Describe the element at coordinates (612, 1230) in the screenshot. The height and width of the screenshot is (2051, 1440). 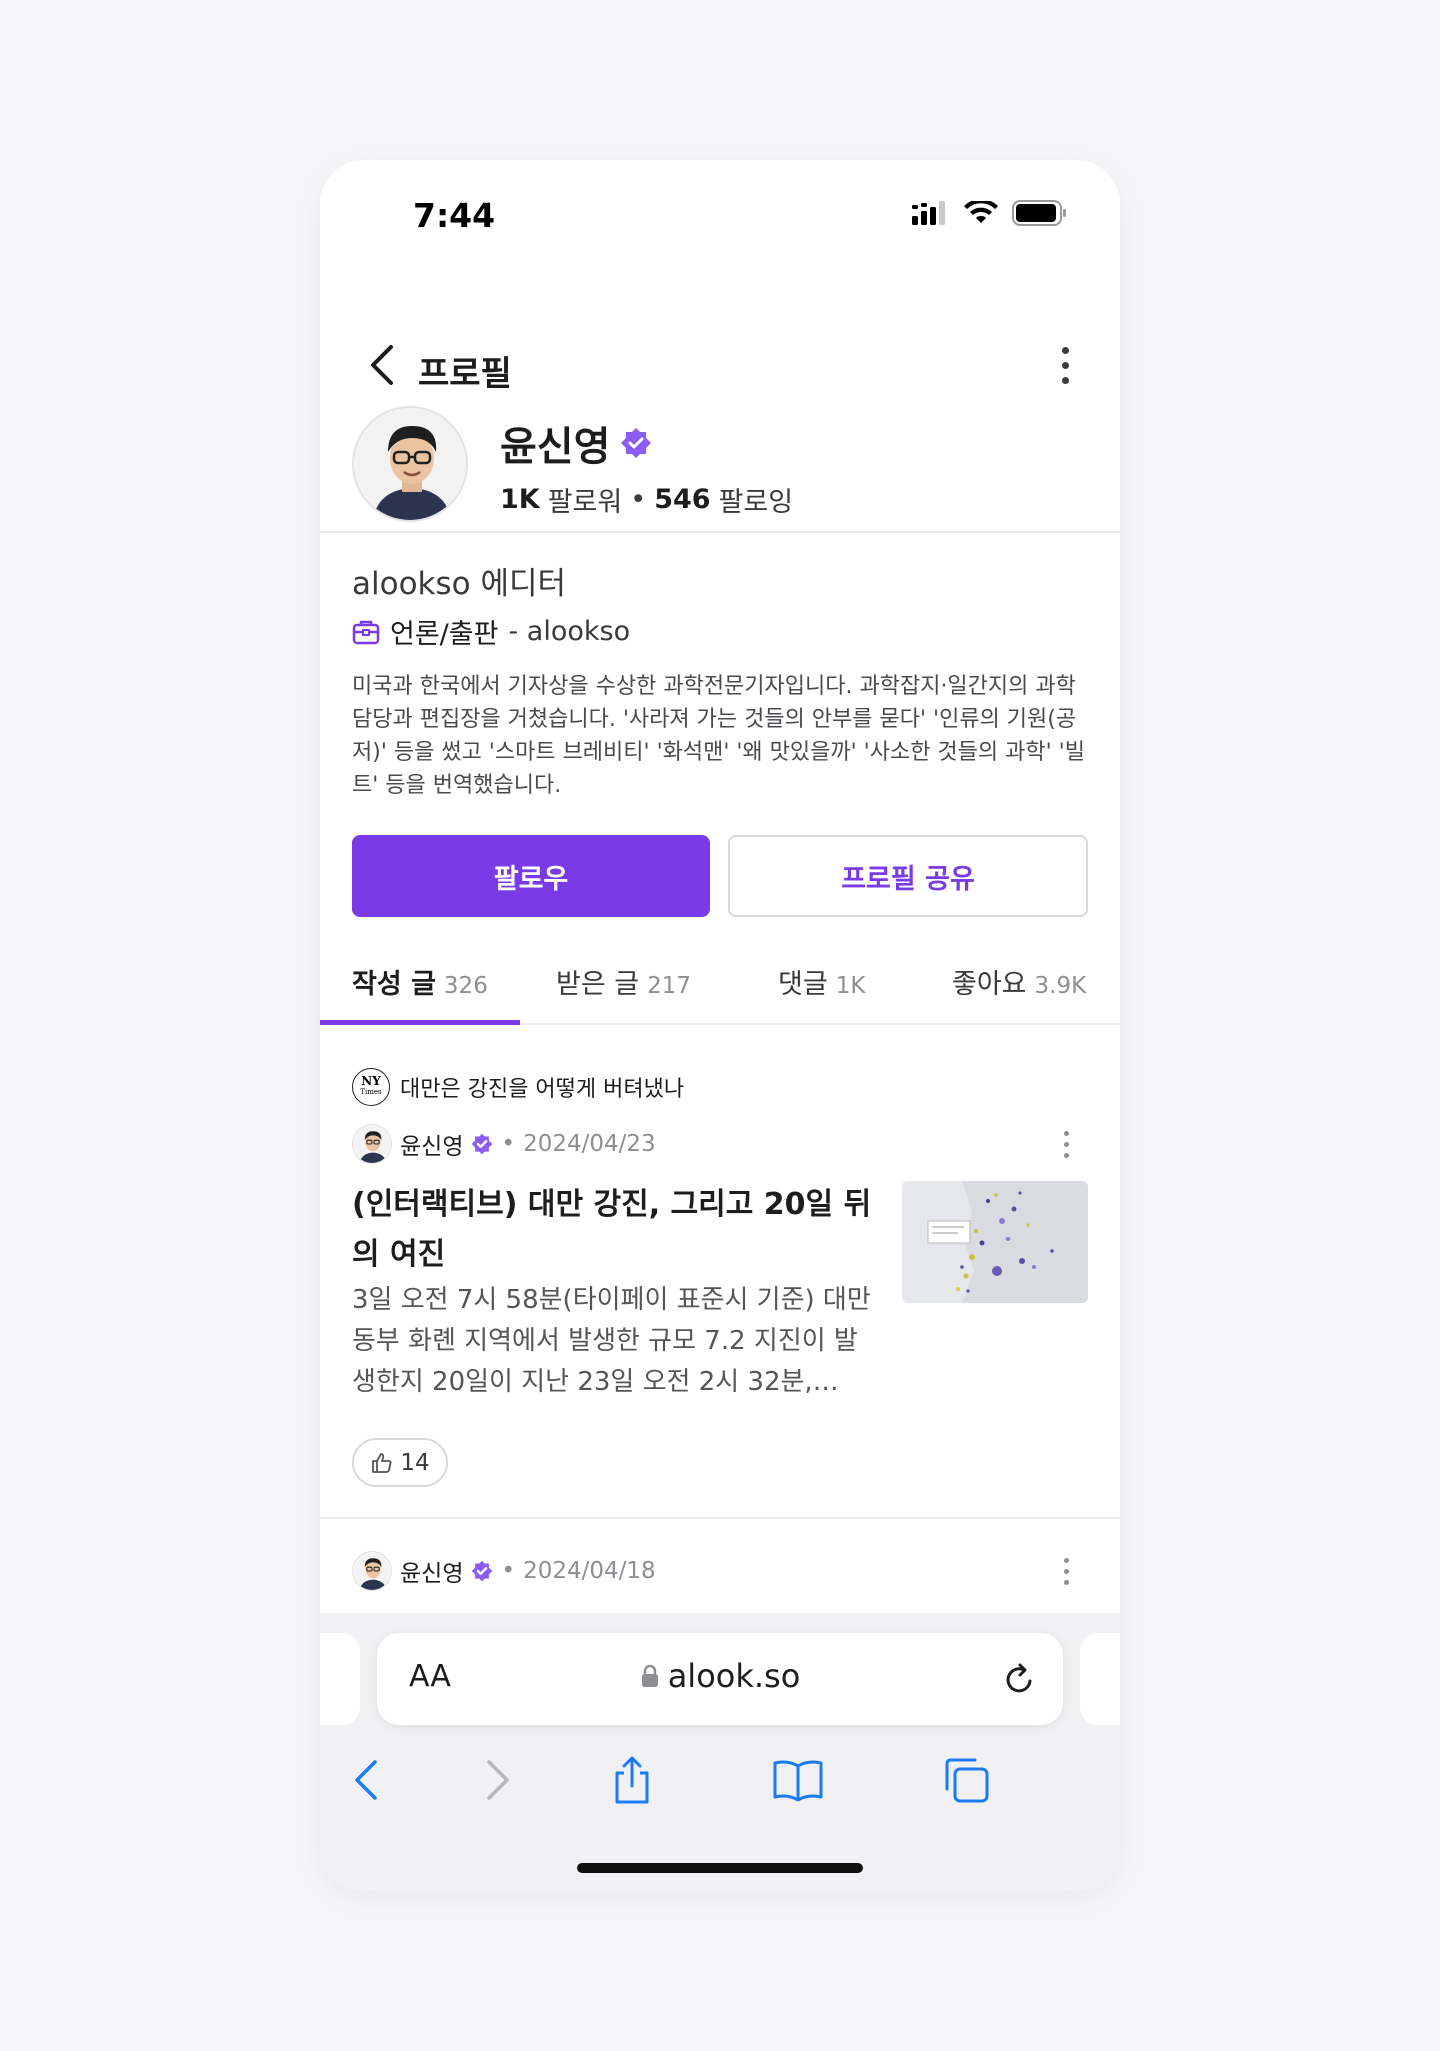
I see `post-title: (인터랙티브) 대만 강진, 그리고 20일 뒤의 여진` at that location.